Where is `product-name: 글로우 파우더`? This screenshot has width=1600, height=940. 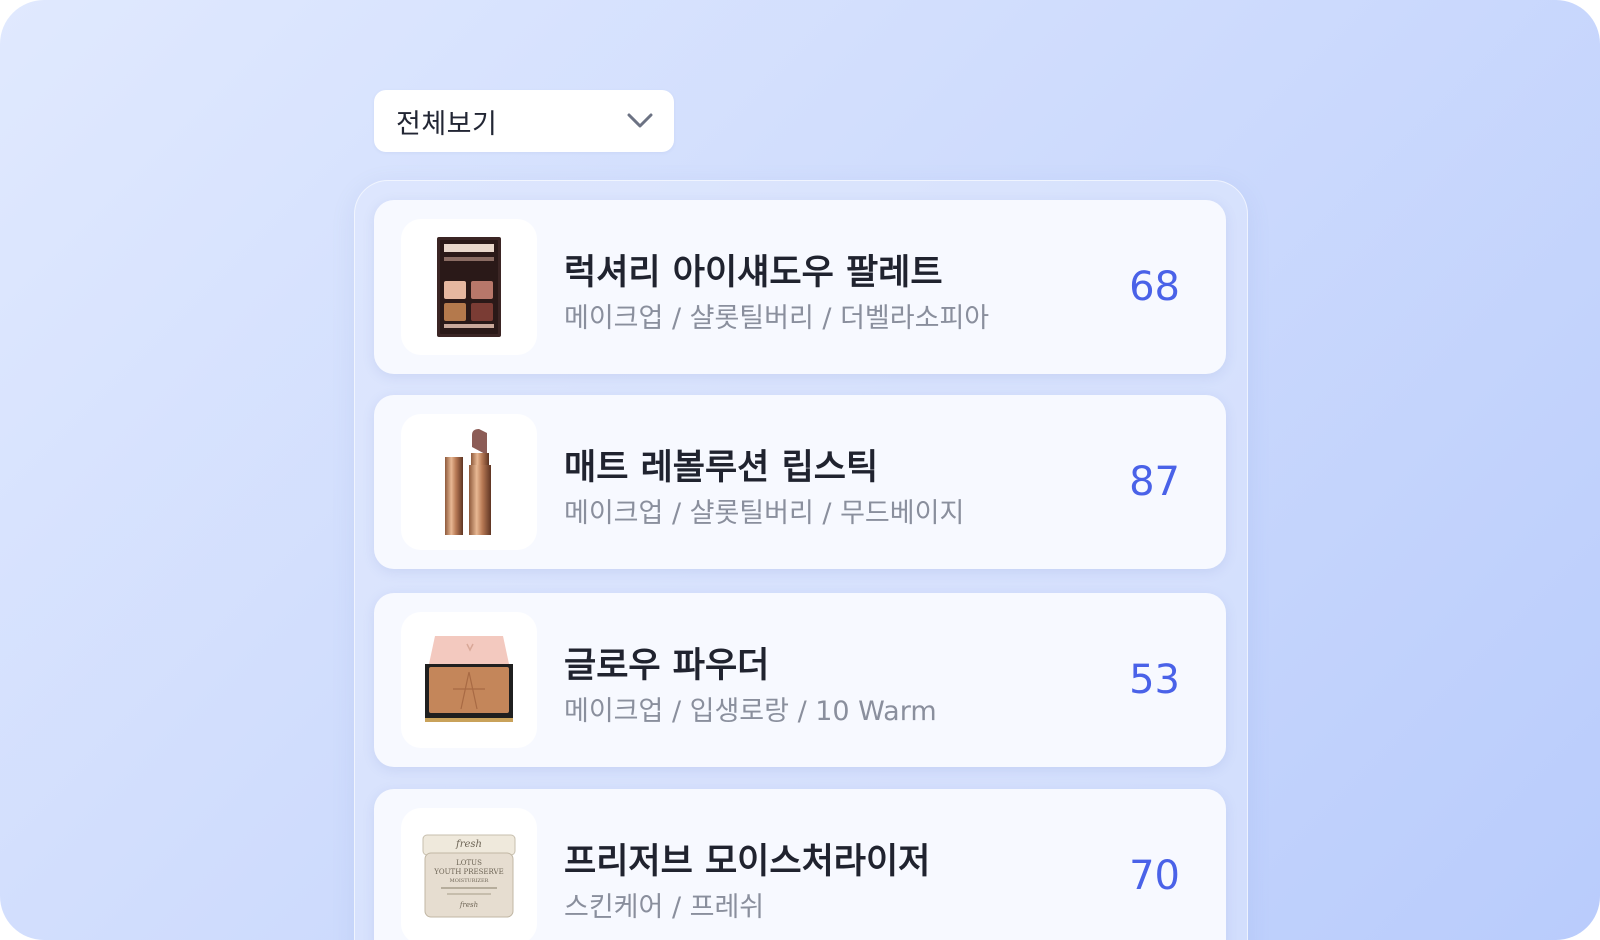
product-name: 글로우 파우더 is located at coordinates (667, 666).